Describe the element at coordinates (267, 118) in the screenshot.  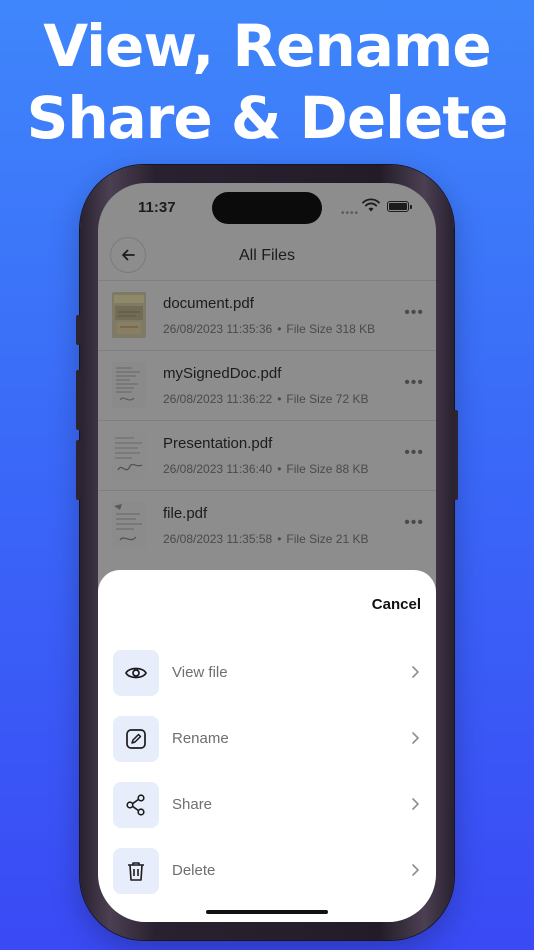
I see `headline-line-2: Share & Delete` at that location.